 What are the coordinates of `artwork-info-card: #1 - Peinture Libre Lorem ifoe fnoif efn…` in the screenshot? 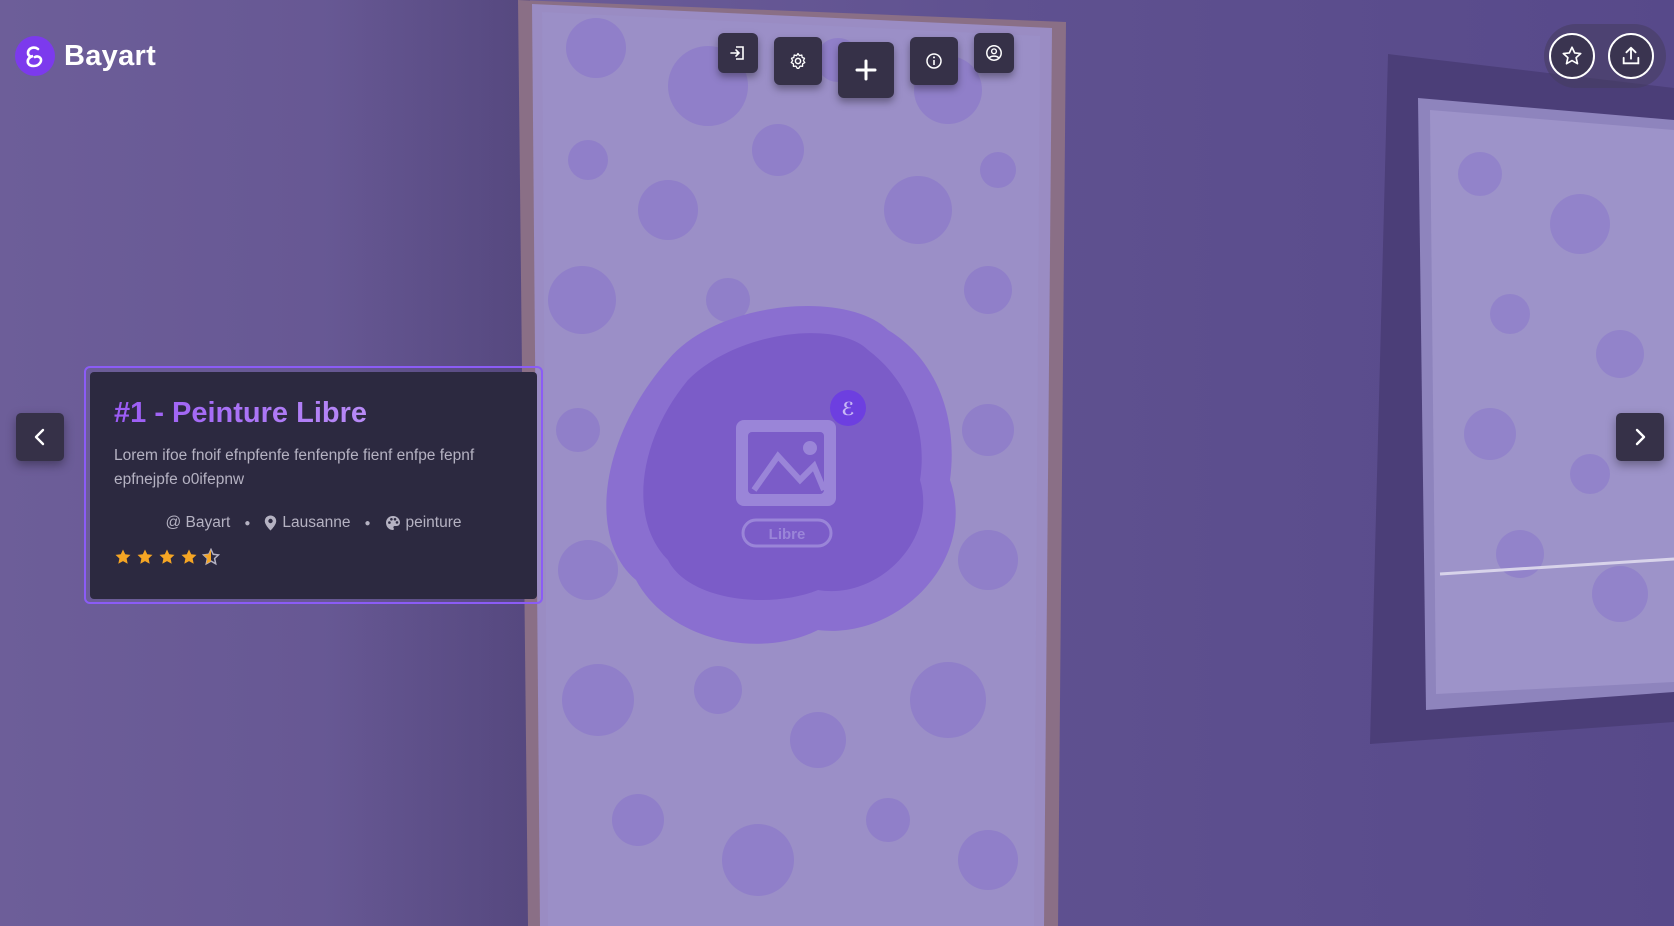 It's located at (313, 485).